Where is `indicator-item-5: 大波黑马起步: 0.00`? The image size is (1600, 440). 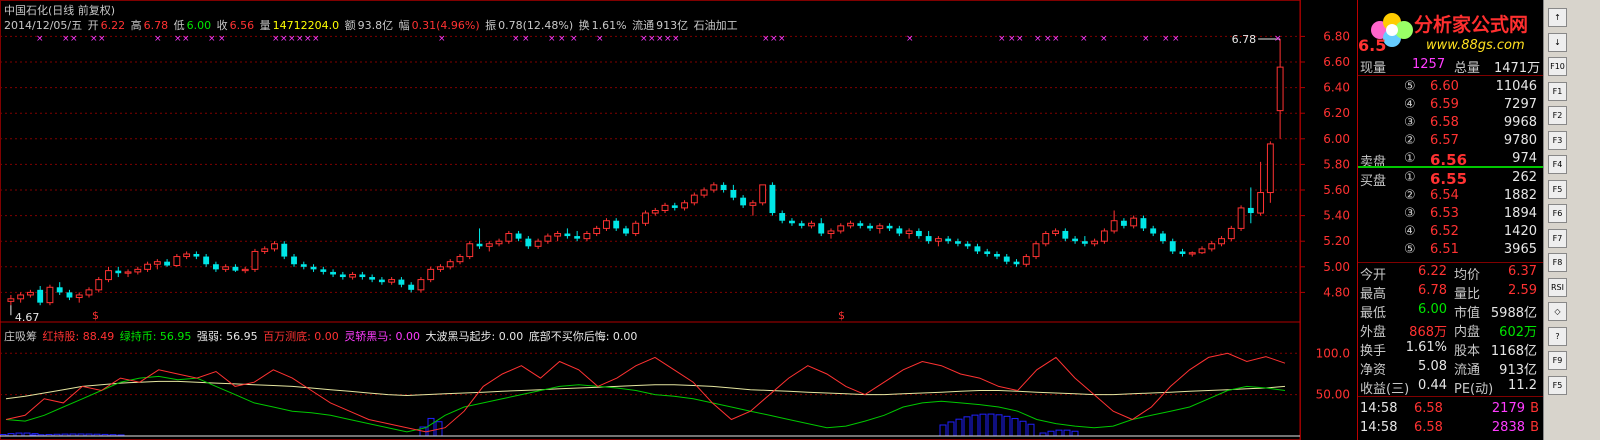 indicator-item-5: 大波黑马起步: 0.00 is located at coordinates (474, 336).